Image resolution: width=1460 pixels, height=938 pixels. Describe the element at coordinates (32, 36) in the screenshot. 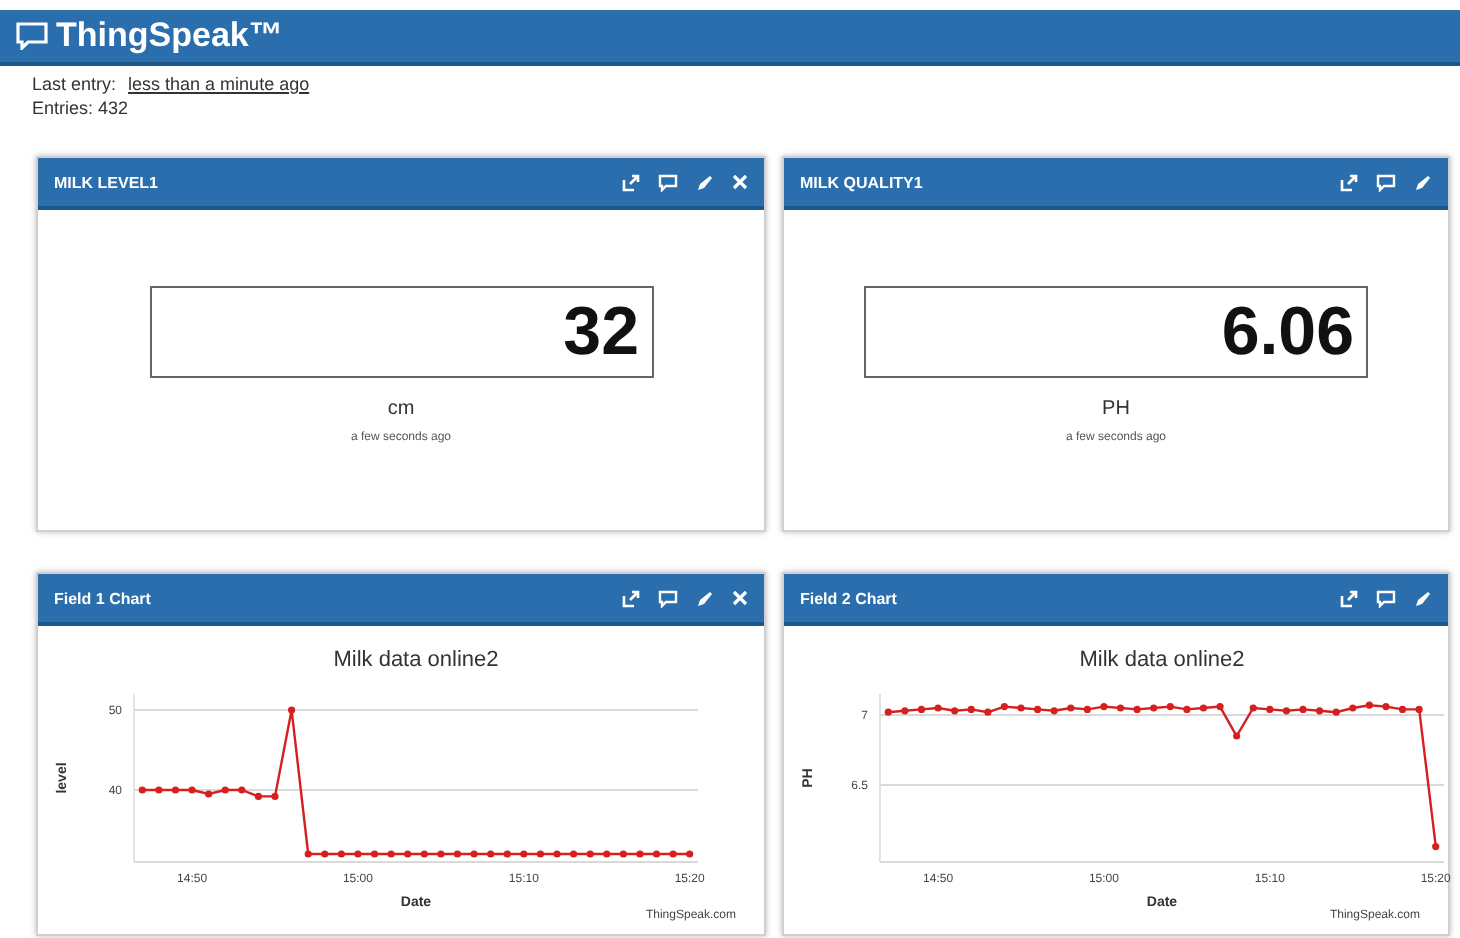

I see `chat-logo-icon` at that location.